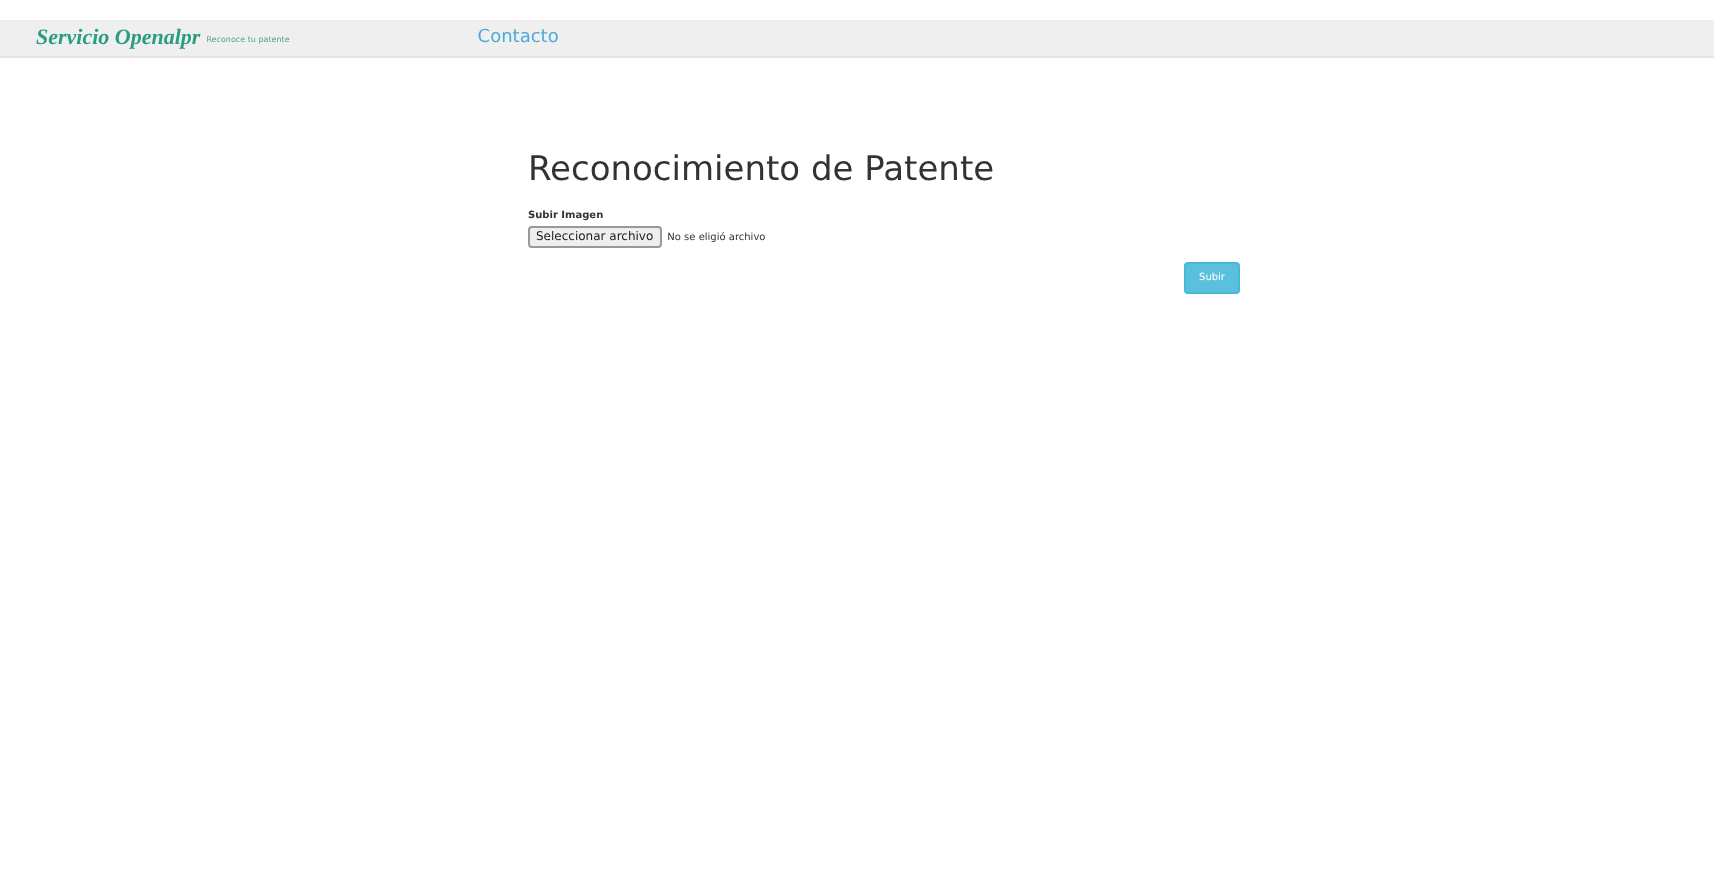  What do you see at coordinates (118, 38) in the screenshot?
I see `brand-logo: Servicio Openalpr` at bounding box center [118, 38].